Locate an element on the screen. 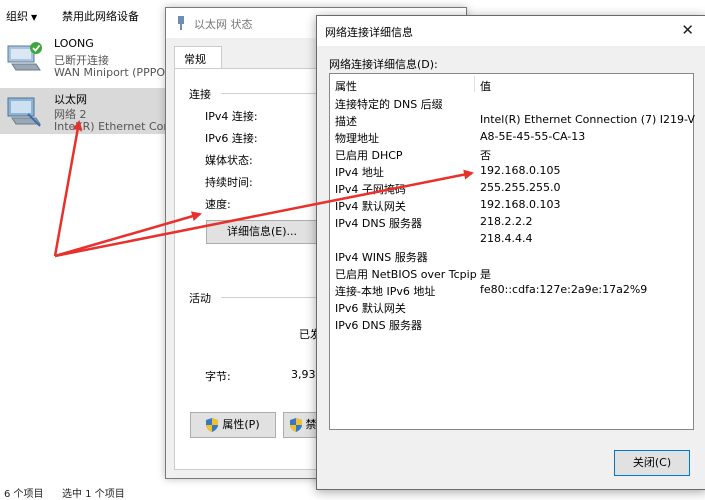  connection-name: 以太网 is located at coordinates (70, 99).